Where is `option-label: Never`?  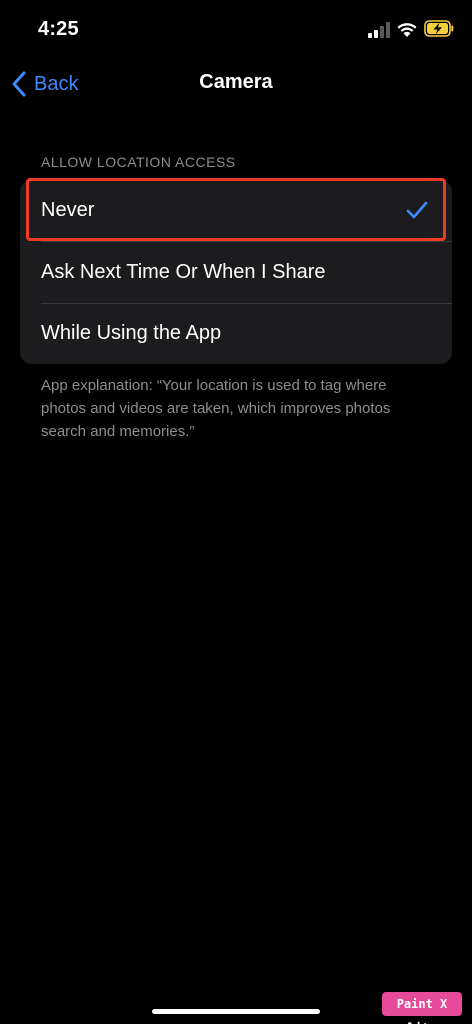 option-label: Never is located at coordinates (68, 210).